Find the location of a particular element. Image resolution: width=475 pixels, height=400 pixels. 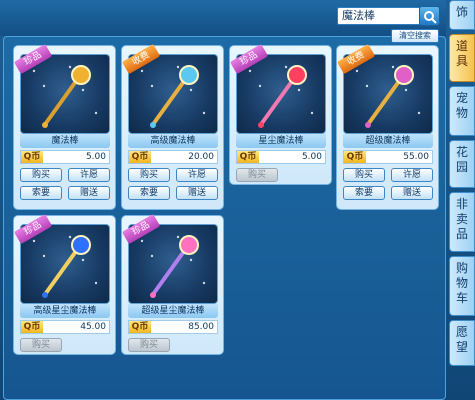

search-input: 魔法棒 is located at coordinates (379, 16).